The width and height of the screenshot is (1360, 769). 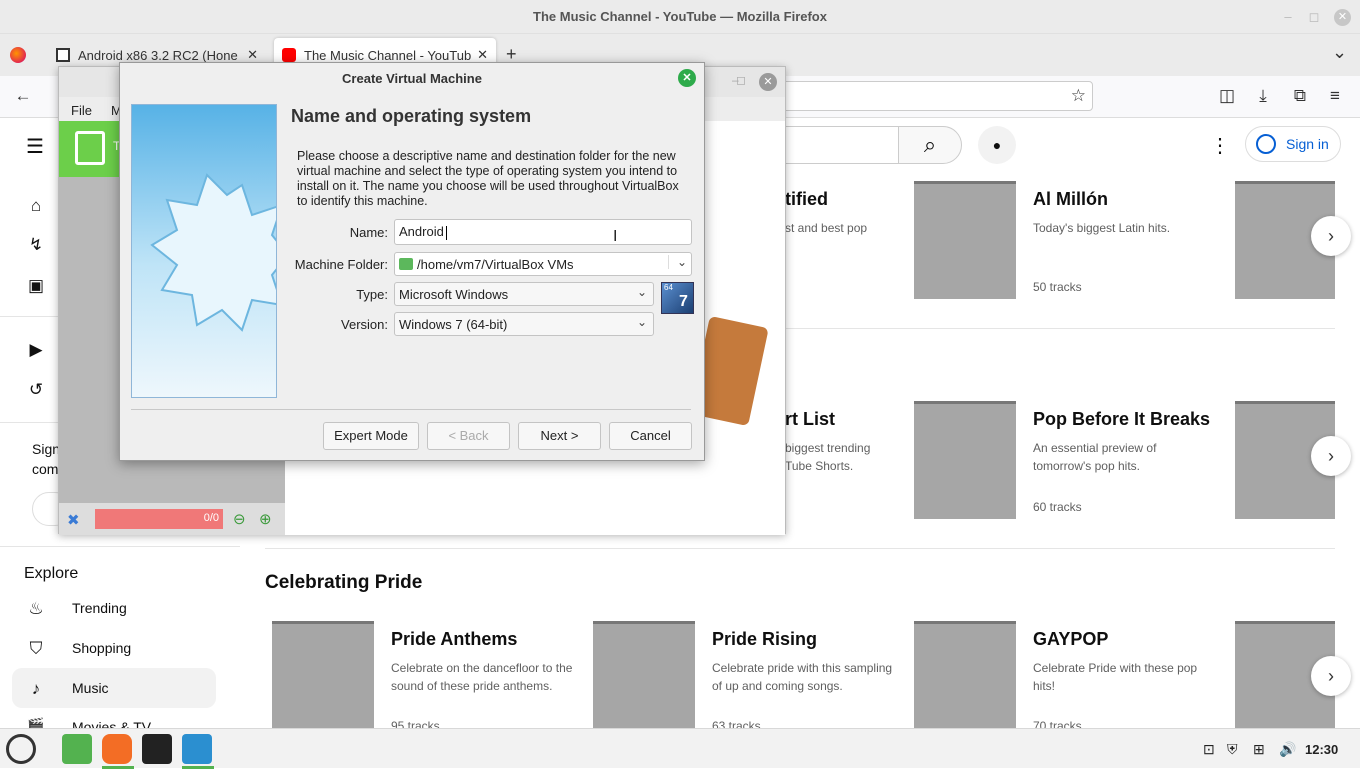 I want to click on network-icon: ⊞, so click(x=1259, y=749).